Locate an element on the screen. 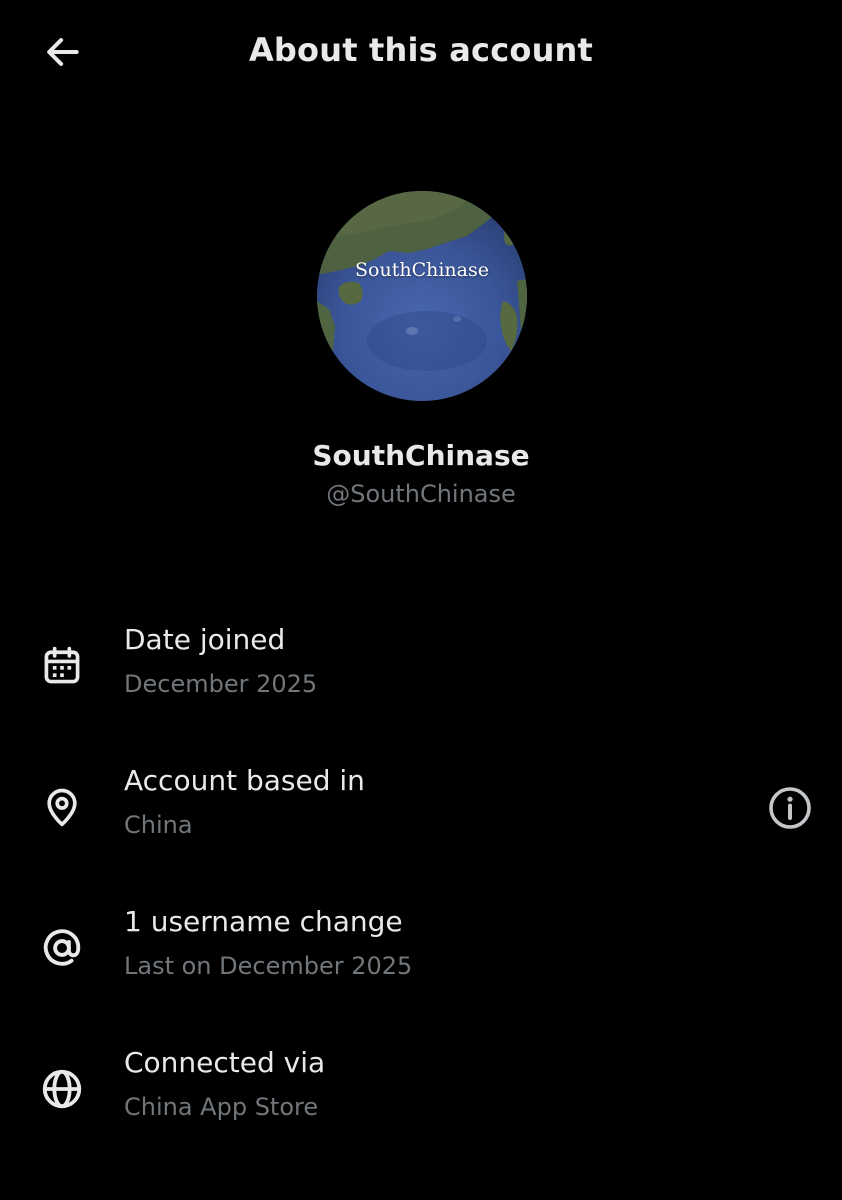 Image resolution: width=842 pixels, height=1200 pixels. display-name: SouthChinase is located at coordinates (421, 455).